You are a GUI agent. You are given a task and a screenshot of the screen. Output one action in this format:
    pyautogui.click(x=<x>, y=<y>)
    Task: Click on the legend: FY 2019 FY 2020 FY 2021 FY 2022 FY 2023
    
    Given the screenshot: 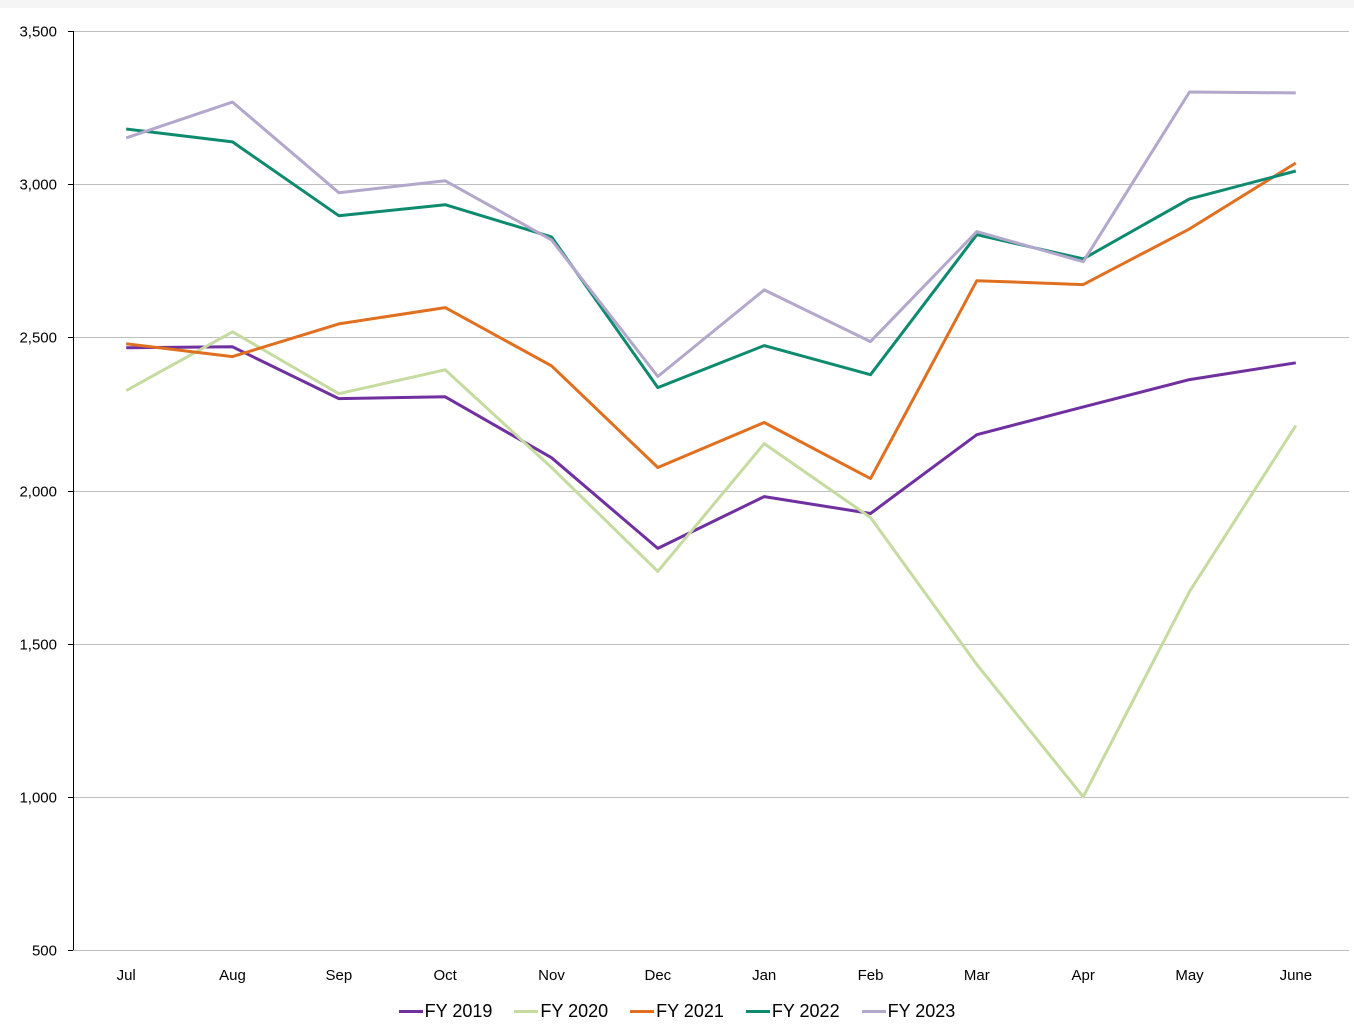 What is the action you would take?
    pyautogui.click(x=677, y=1011)
    